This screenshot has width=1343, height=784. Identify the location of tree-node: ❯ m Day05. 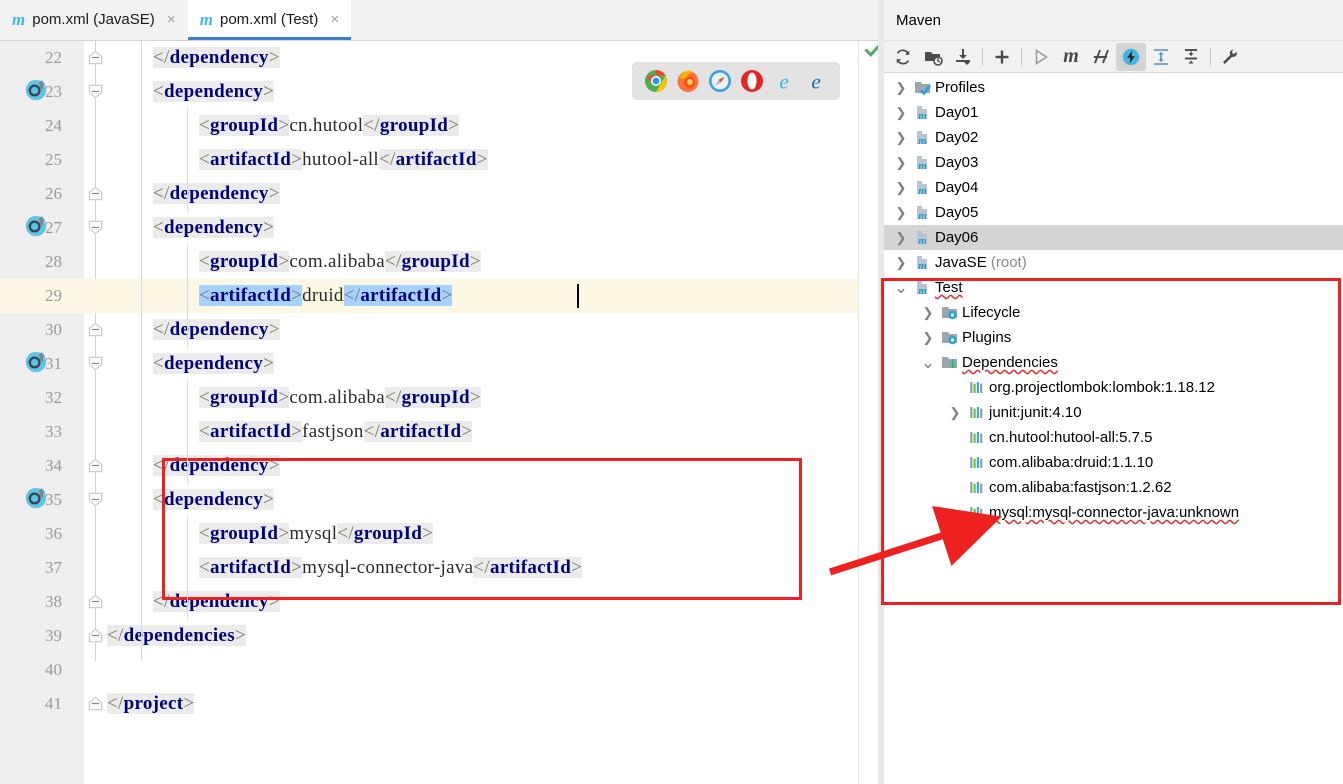
(1113, 212).